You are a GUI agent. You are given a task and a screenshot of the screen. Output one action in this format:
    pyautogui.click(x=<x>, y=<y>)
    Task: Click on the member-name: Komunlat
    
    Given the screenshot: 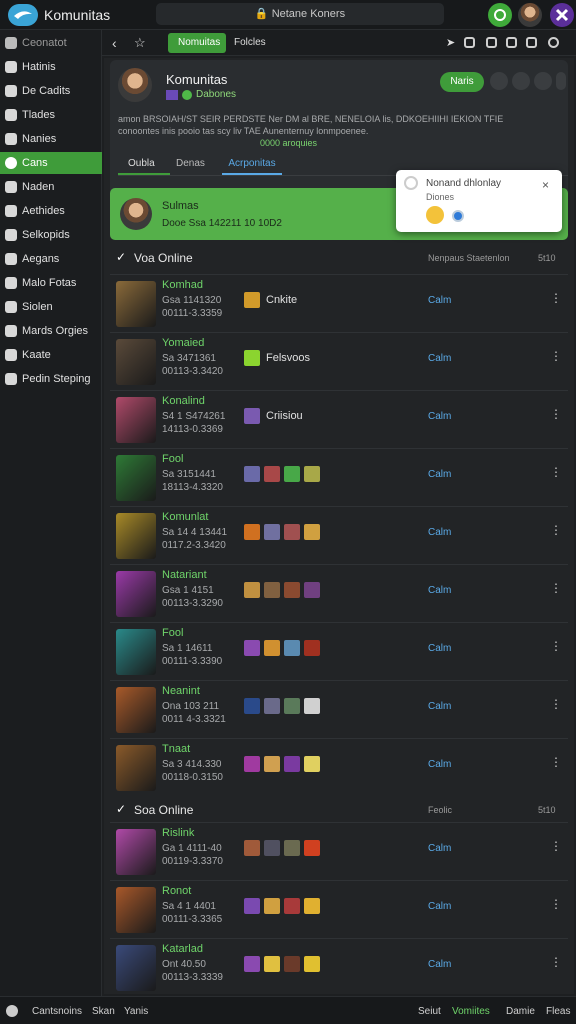 What is the action you would take?
    pyautogui.click(x=185, y=517)
    